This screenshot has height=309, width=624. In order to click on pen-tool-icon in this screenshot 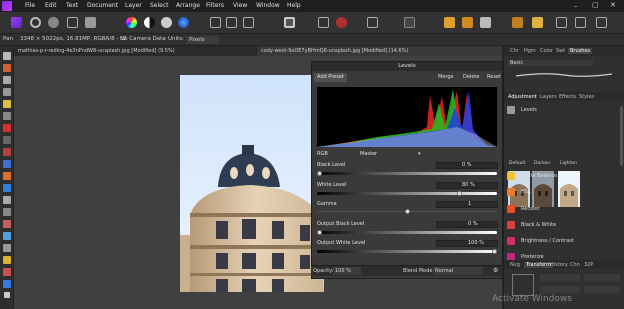, I will do `click(7, 260)`.